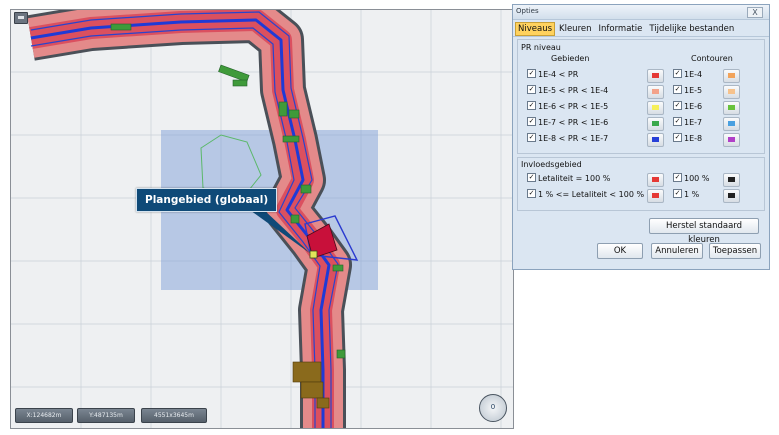 Image resolution: width=779 pixels, height=435 pixels. What do you see at coordinates (558, 74) in the screenshot?
I see `pr-area-label: 1E-4 < PR` at bounding box center [558, 74].